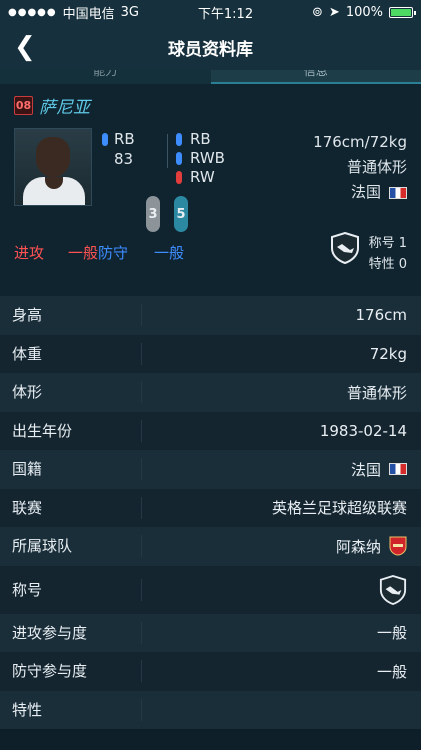 The width and height of the screenshot is (421, 750). What do you see at coordinates (210, 709) in the screenshot?
I see `table-row: 特性` at bounding box center [210, 709].